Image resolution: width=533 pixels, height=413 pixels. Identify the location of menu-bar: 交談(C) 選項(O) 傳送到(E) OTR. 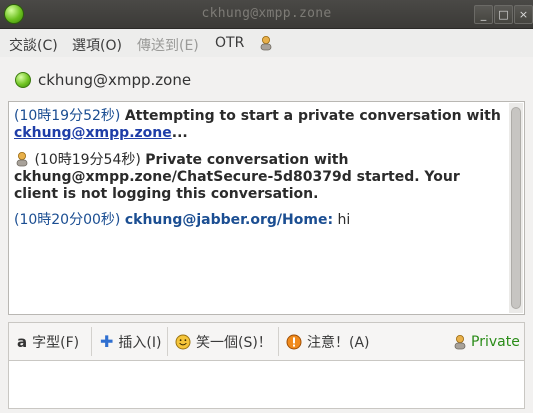
(266, 43).